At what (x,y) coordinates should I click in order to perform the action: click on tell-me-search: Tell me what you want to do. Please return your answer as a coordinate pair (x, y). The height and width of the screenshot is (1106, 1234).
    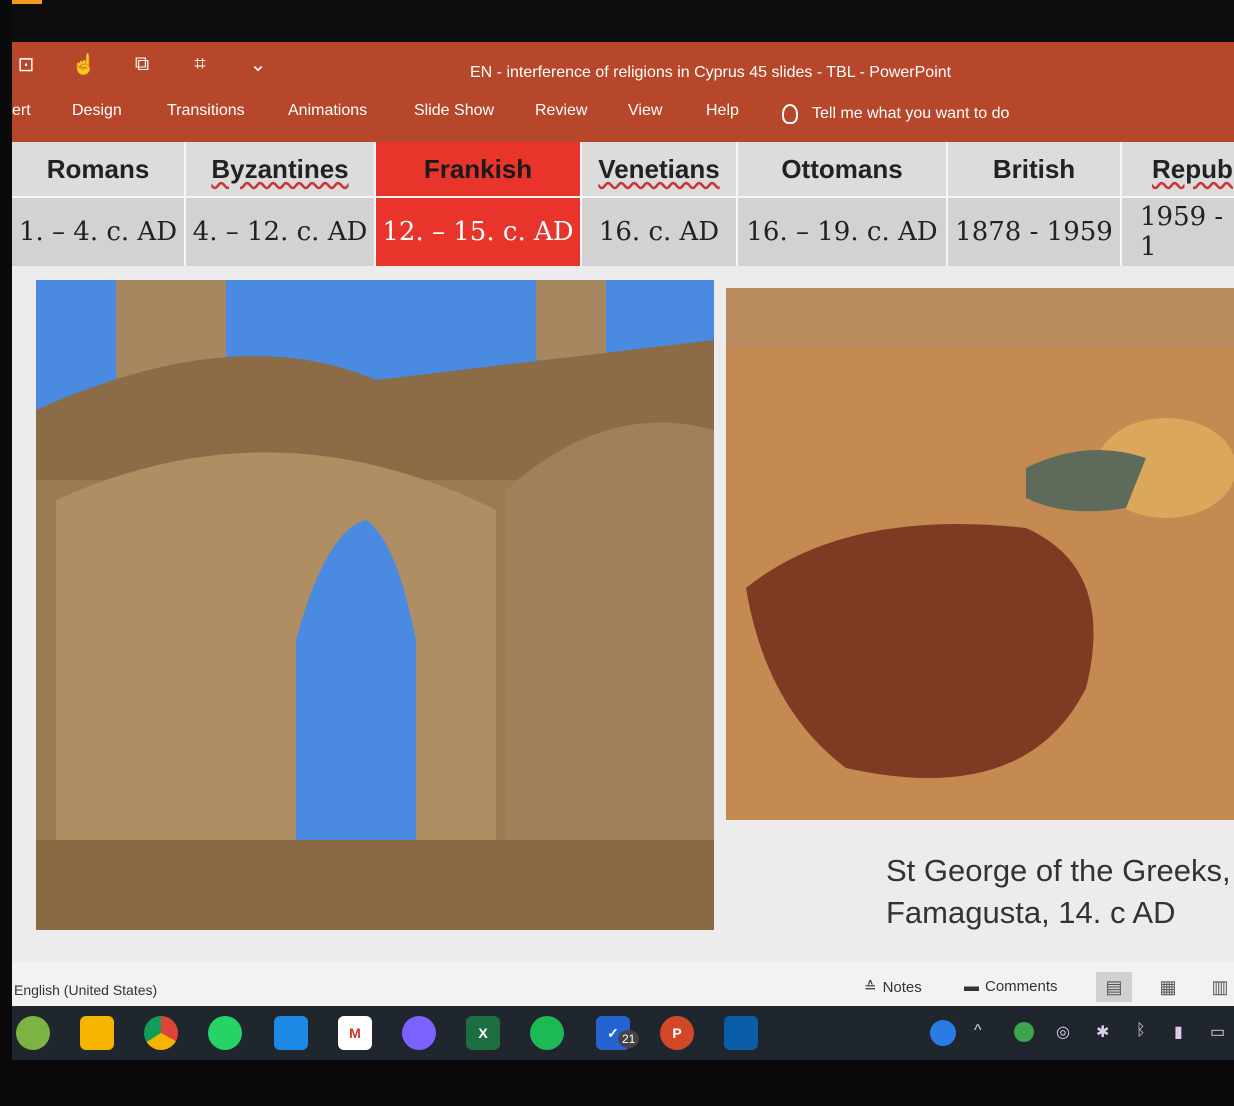
    Looking at the image, I should click on (895, 114).